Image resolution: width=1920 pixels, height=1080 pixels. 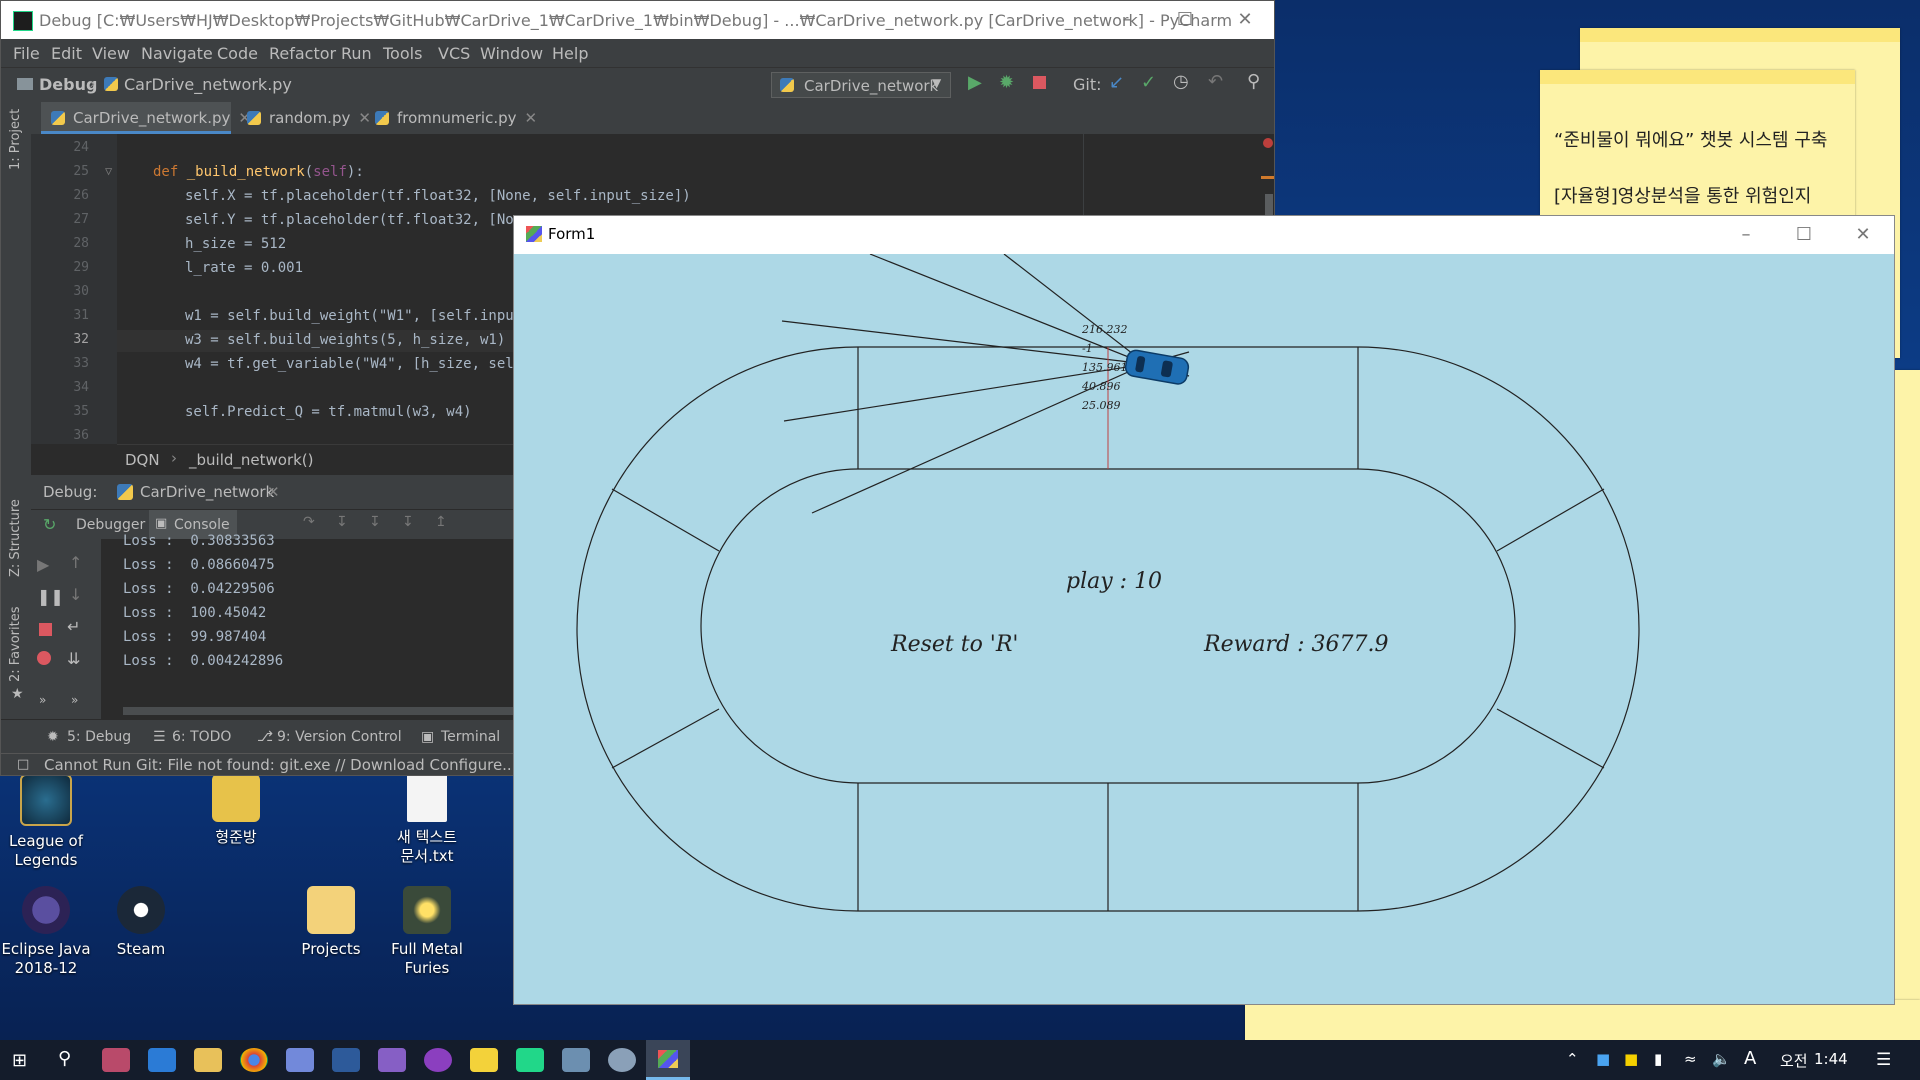 What do you see at coordinates (375, 522) in the screenshot?
I see `step-into-my-code-icon: ↧` at bounding box center [375, 522].